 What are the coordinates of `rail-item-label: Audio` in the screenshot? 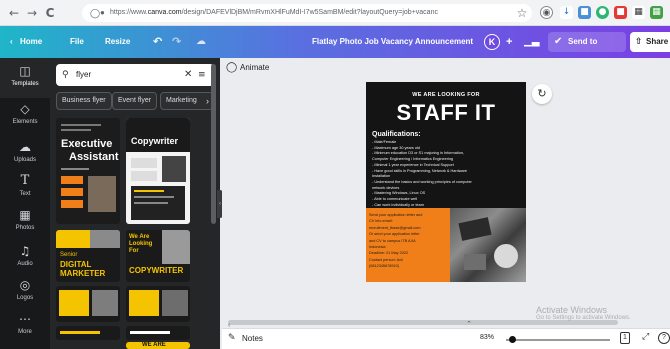 It's located at (25, 264).